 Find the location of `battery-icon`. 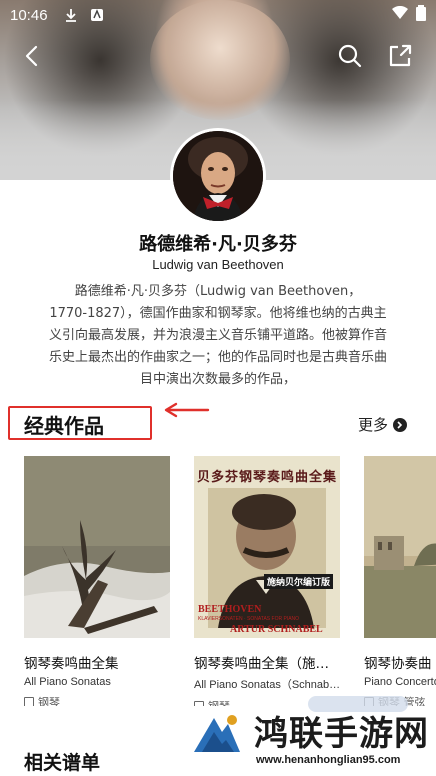

battery-icon is located at coordinates (421, 15).